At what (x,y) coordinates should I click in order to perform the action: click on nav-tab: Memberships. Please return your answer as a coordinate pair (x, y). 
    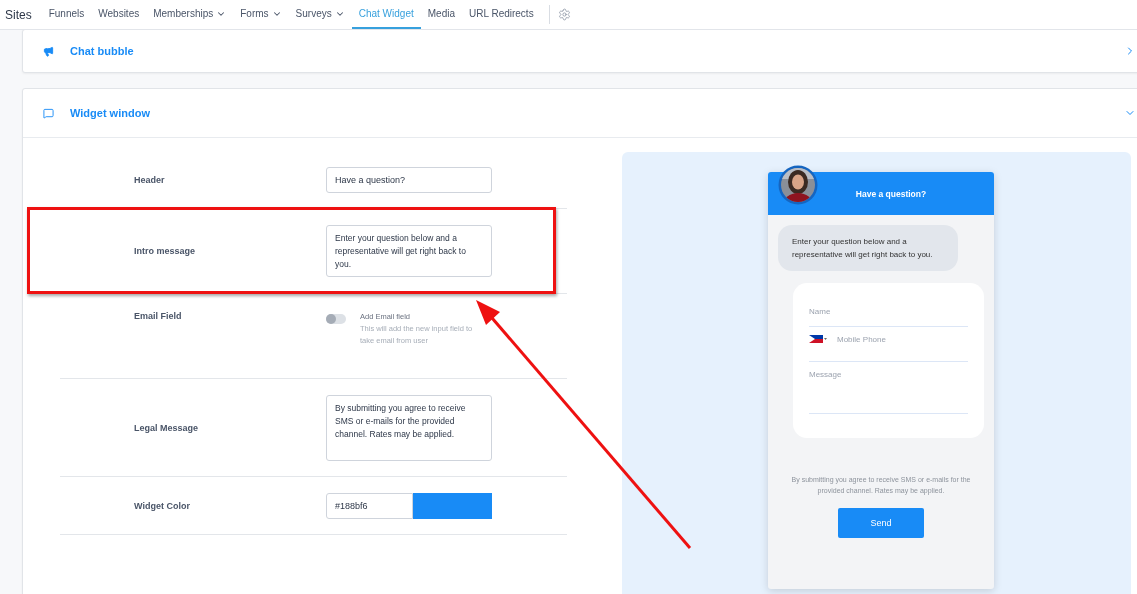
    Looking at the image, I should click on (190, 14).